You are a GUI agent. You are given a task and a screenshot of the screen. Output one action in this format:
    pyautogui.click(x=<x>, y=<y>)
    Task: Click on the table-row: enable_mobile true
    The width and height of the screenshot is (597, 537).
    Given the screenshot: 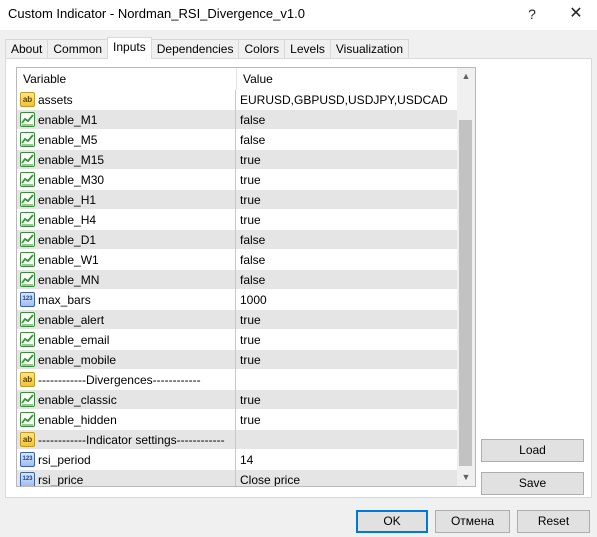 What is the action you would take?
    pyautogui.click(x=237, y=360)
    